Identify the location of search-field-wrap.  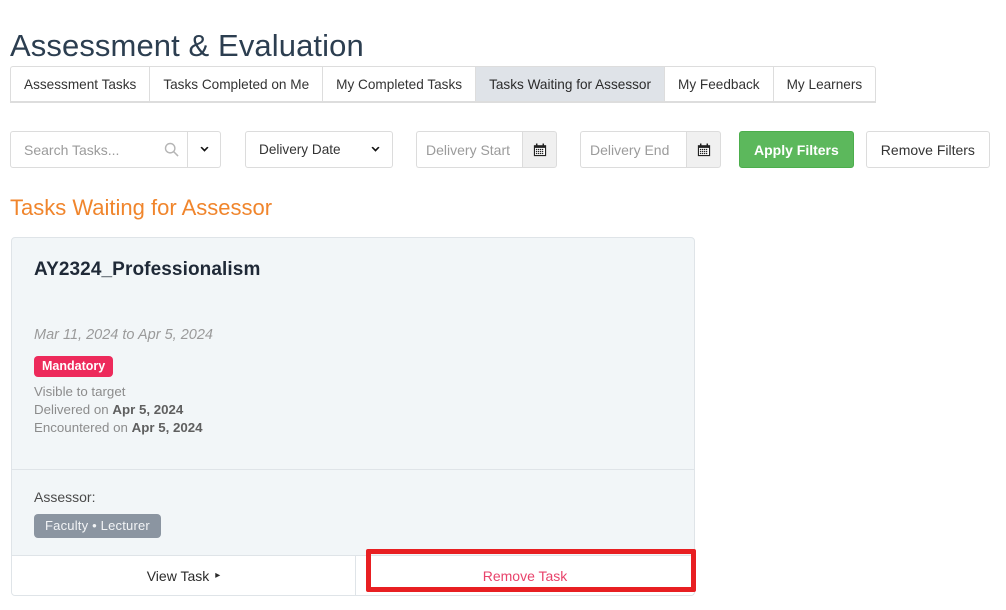
(99, 149).